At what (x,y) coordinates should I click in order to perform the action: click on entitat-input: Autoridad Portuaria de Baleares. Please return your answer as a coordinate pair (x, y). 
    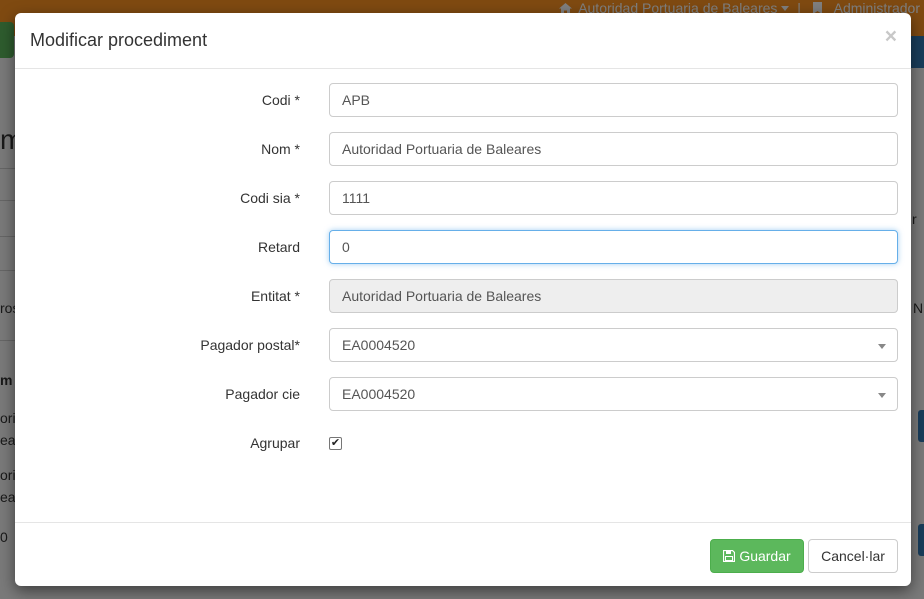
    Looking at the image, I should click on (613, 296).